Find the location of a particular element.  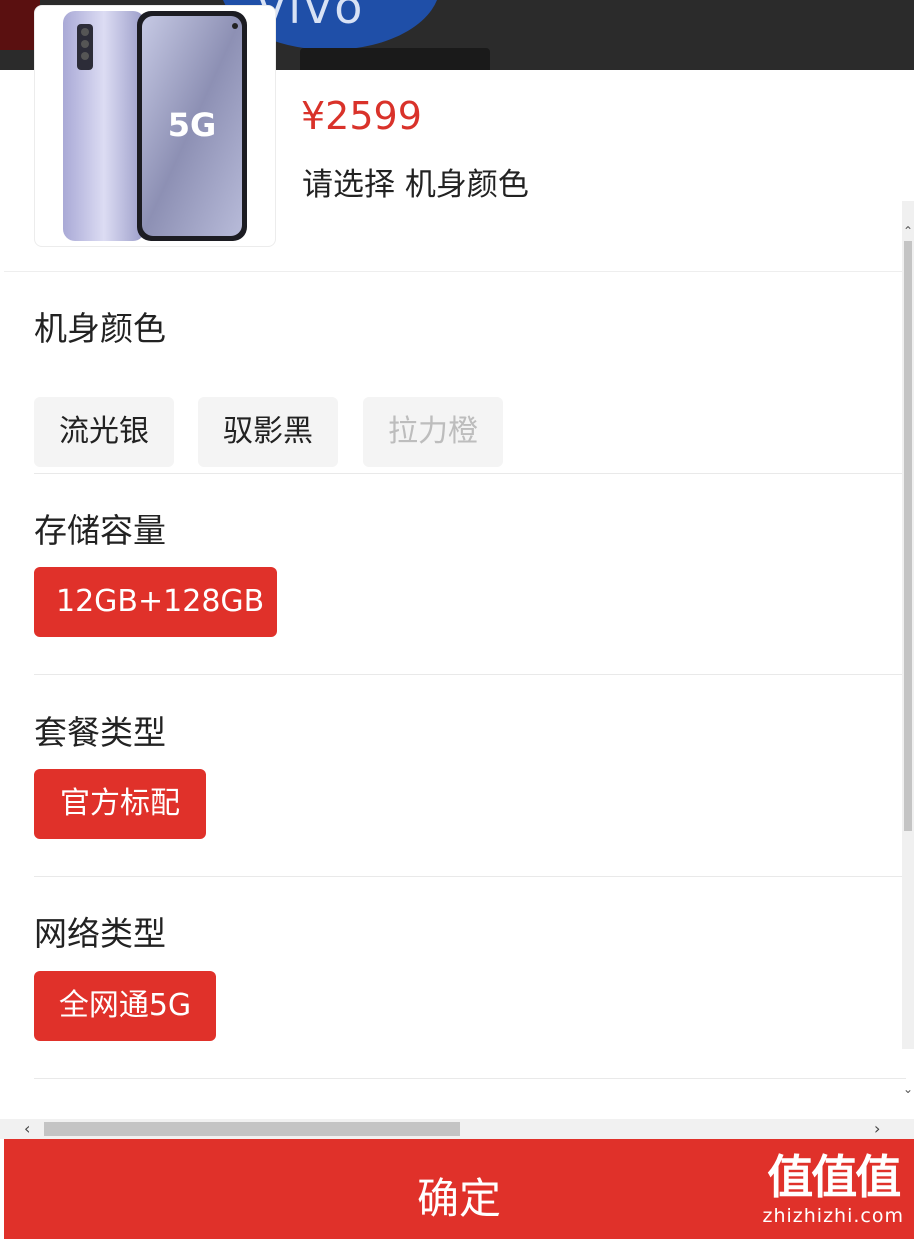

selection-hint: 请选择 机身颜色 is located at coordinates (415, 185).